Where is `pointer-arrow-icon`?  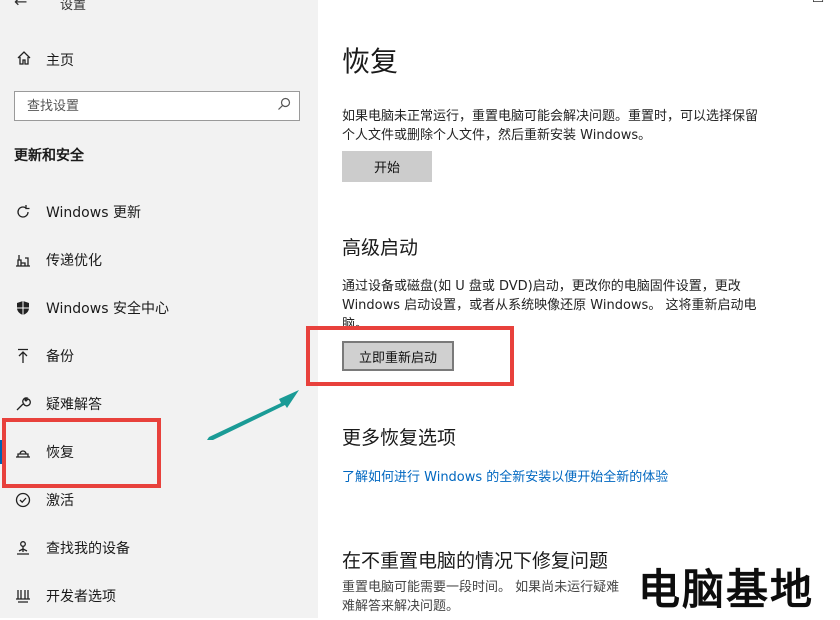
pointer-arrow-icon is located at coordinates (253, 415).